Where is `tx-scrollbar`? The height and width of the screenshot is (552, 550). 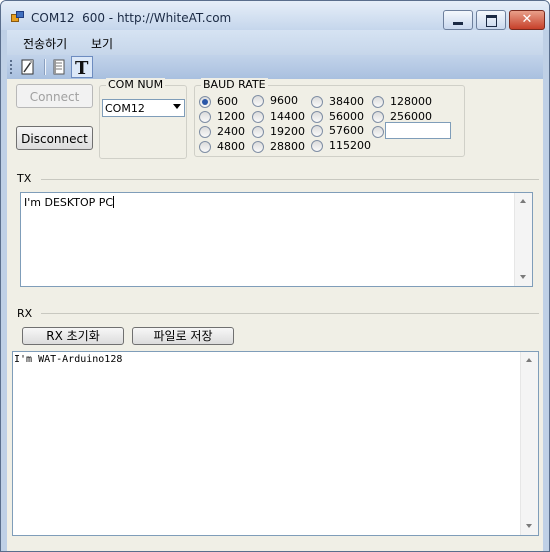 tx-scrollbar is located at coordinates (523, 239).